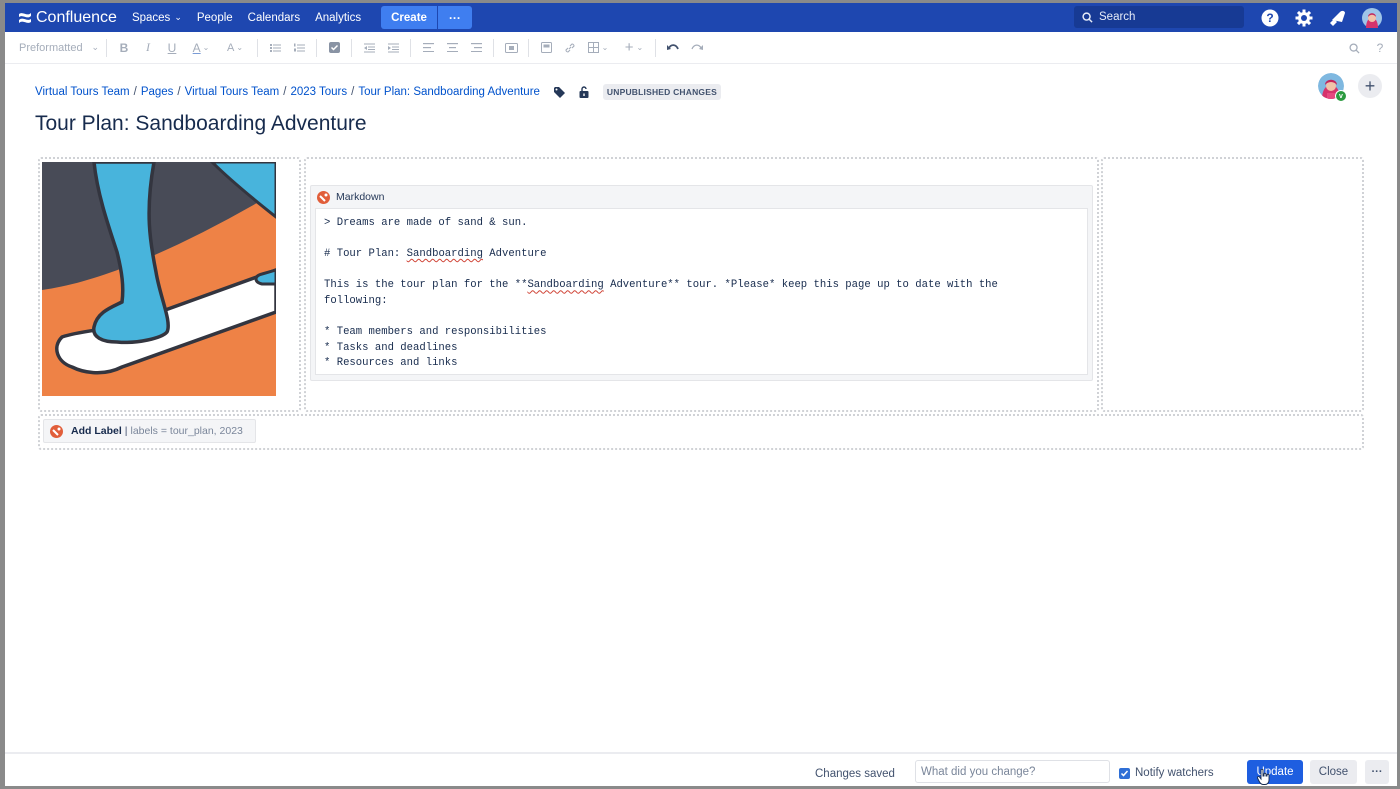  I want to click on page-title: Tour Plan: Sandboarding Adventure, so click(201, 124).